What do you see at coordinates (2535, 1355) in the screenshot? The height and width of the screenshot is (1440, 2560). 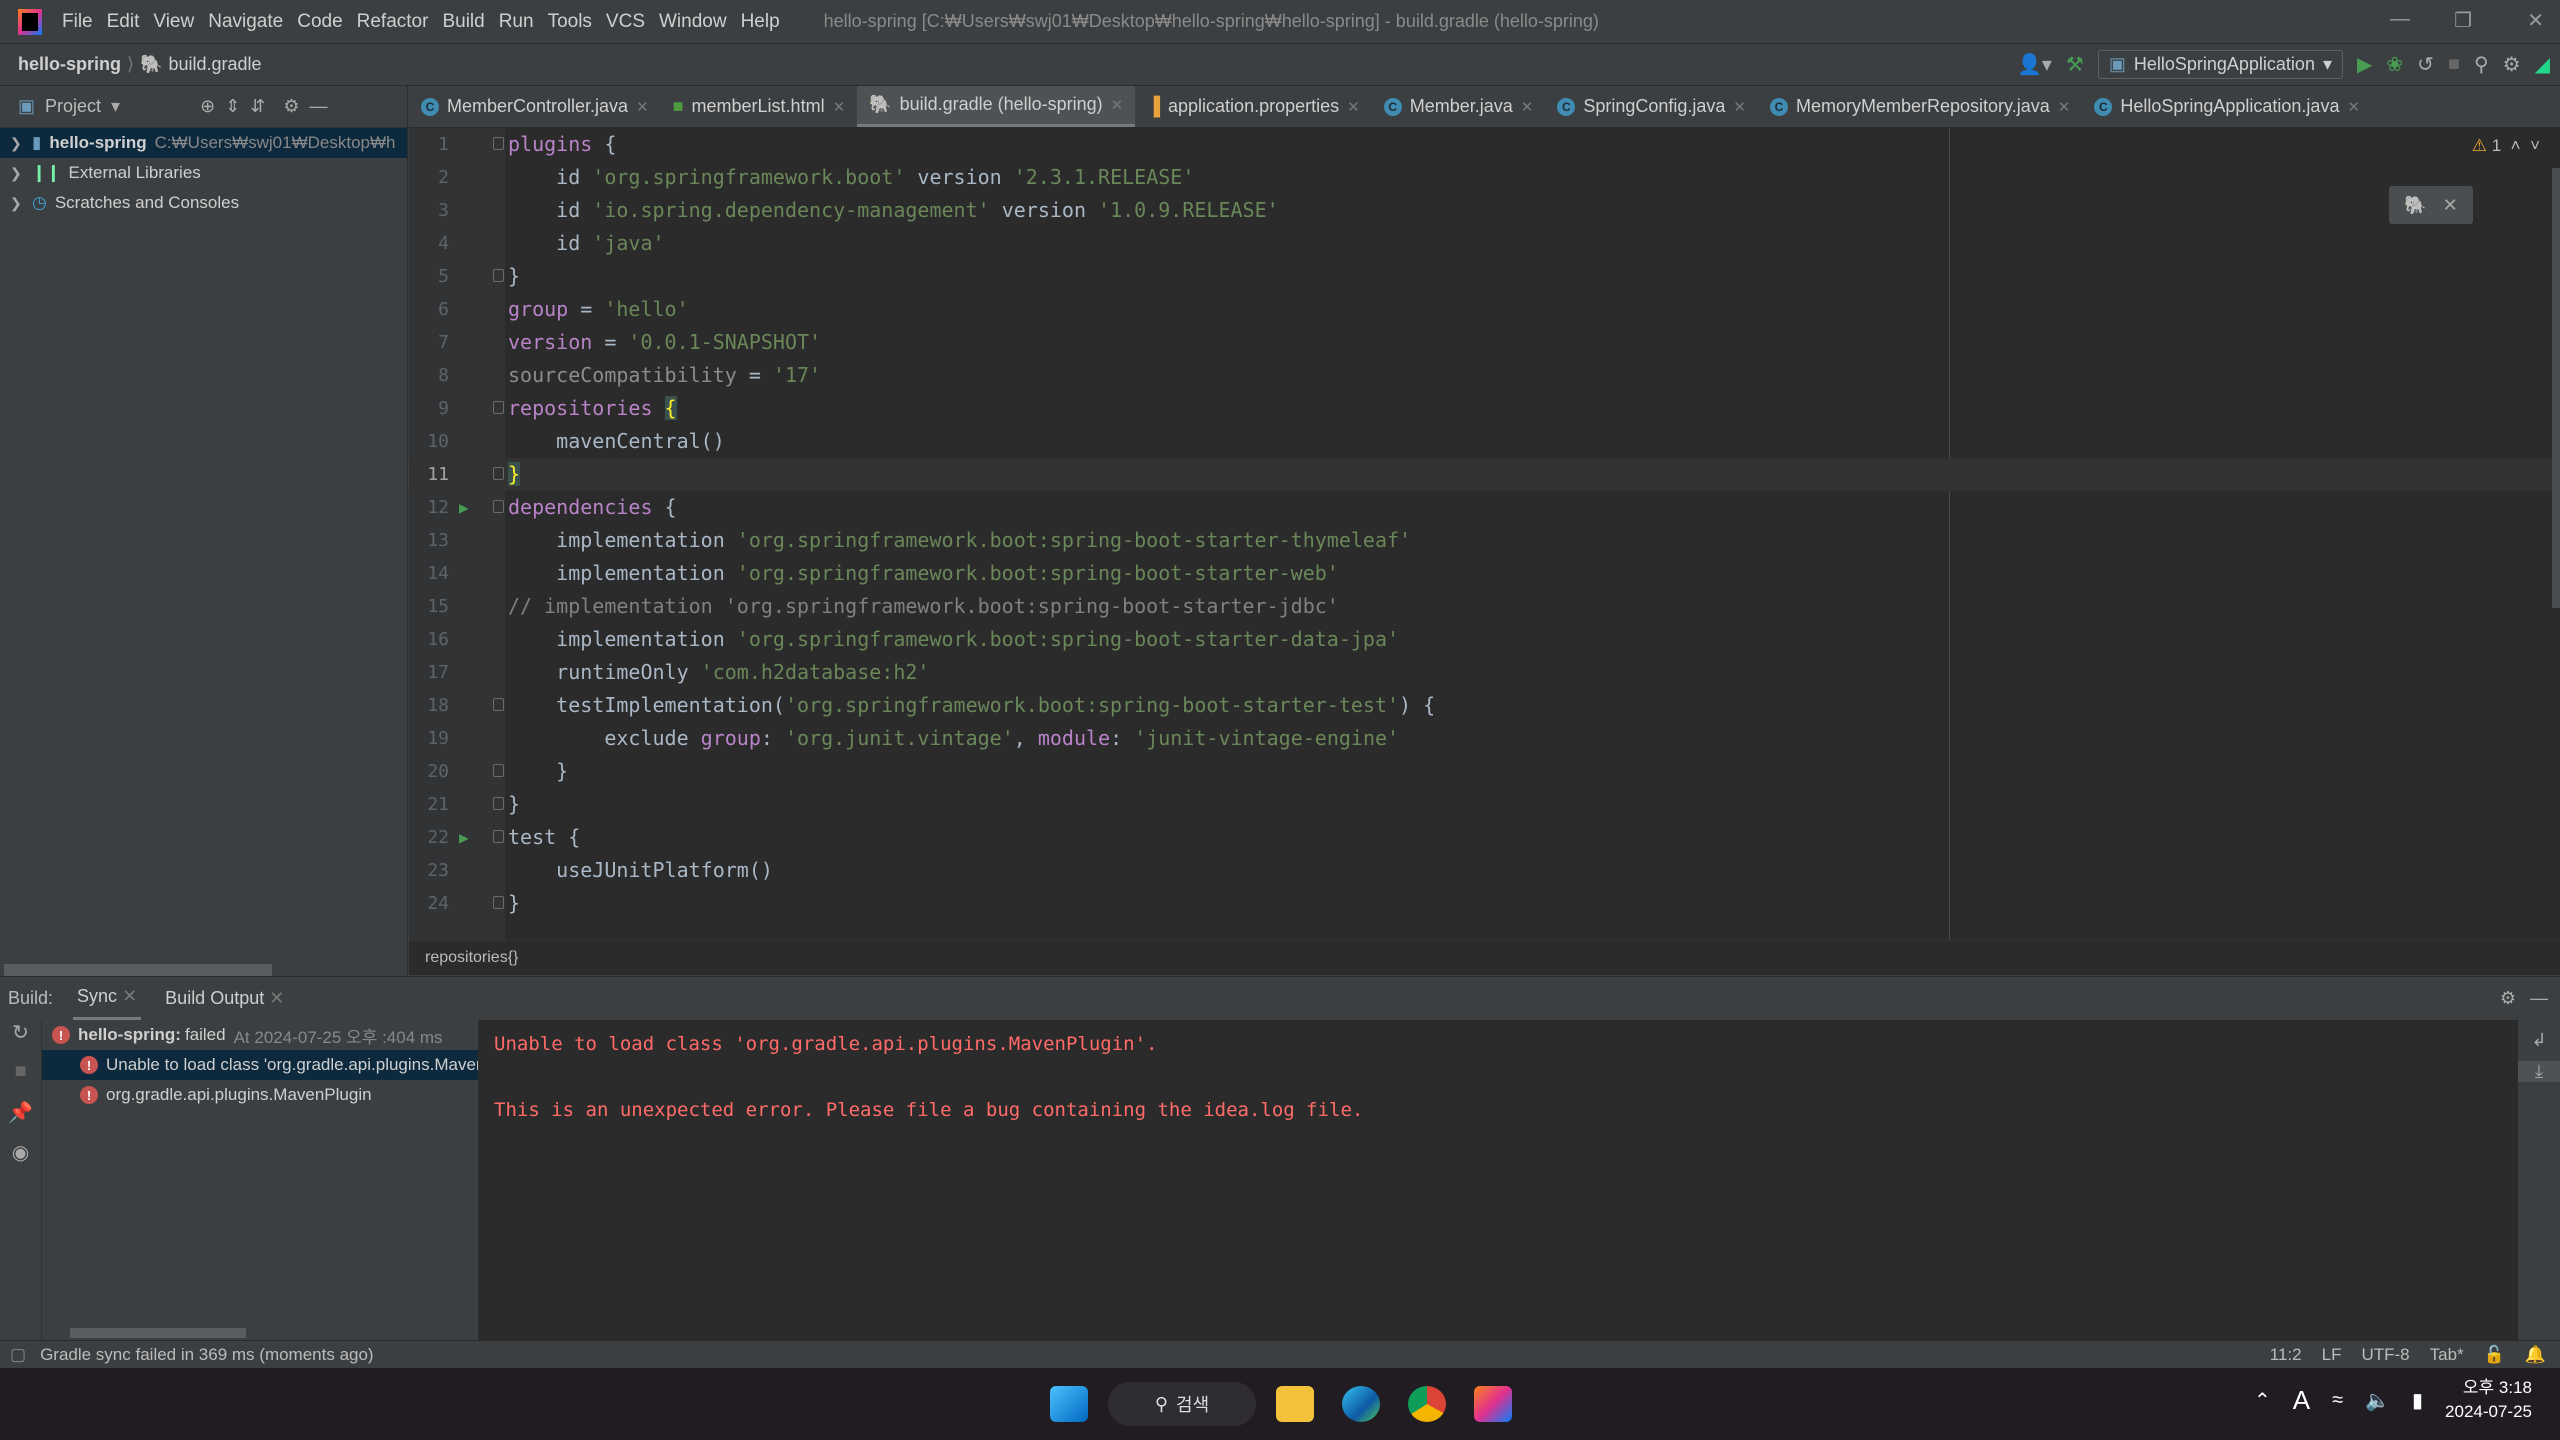 I see `notifications-icon: 🔔` at bounding box center [2535, 1355].